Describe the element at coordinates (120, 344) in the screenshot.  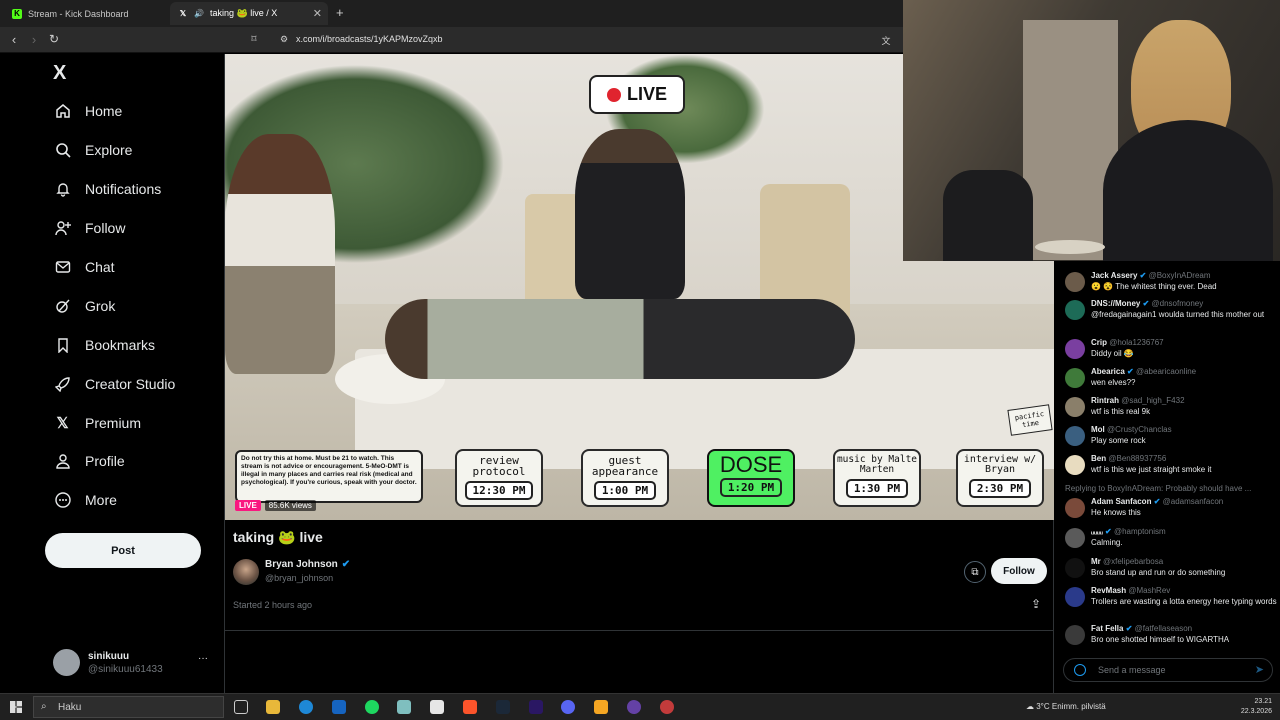
I see `sidebar-item-label: Bookmarks` at that location.